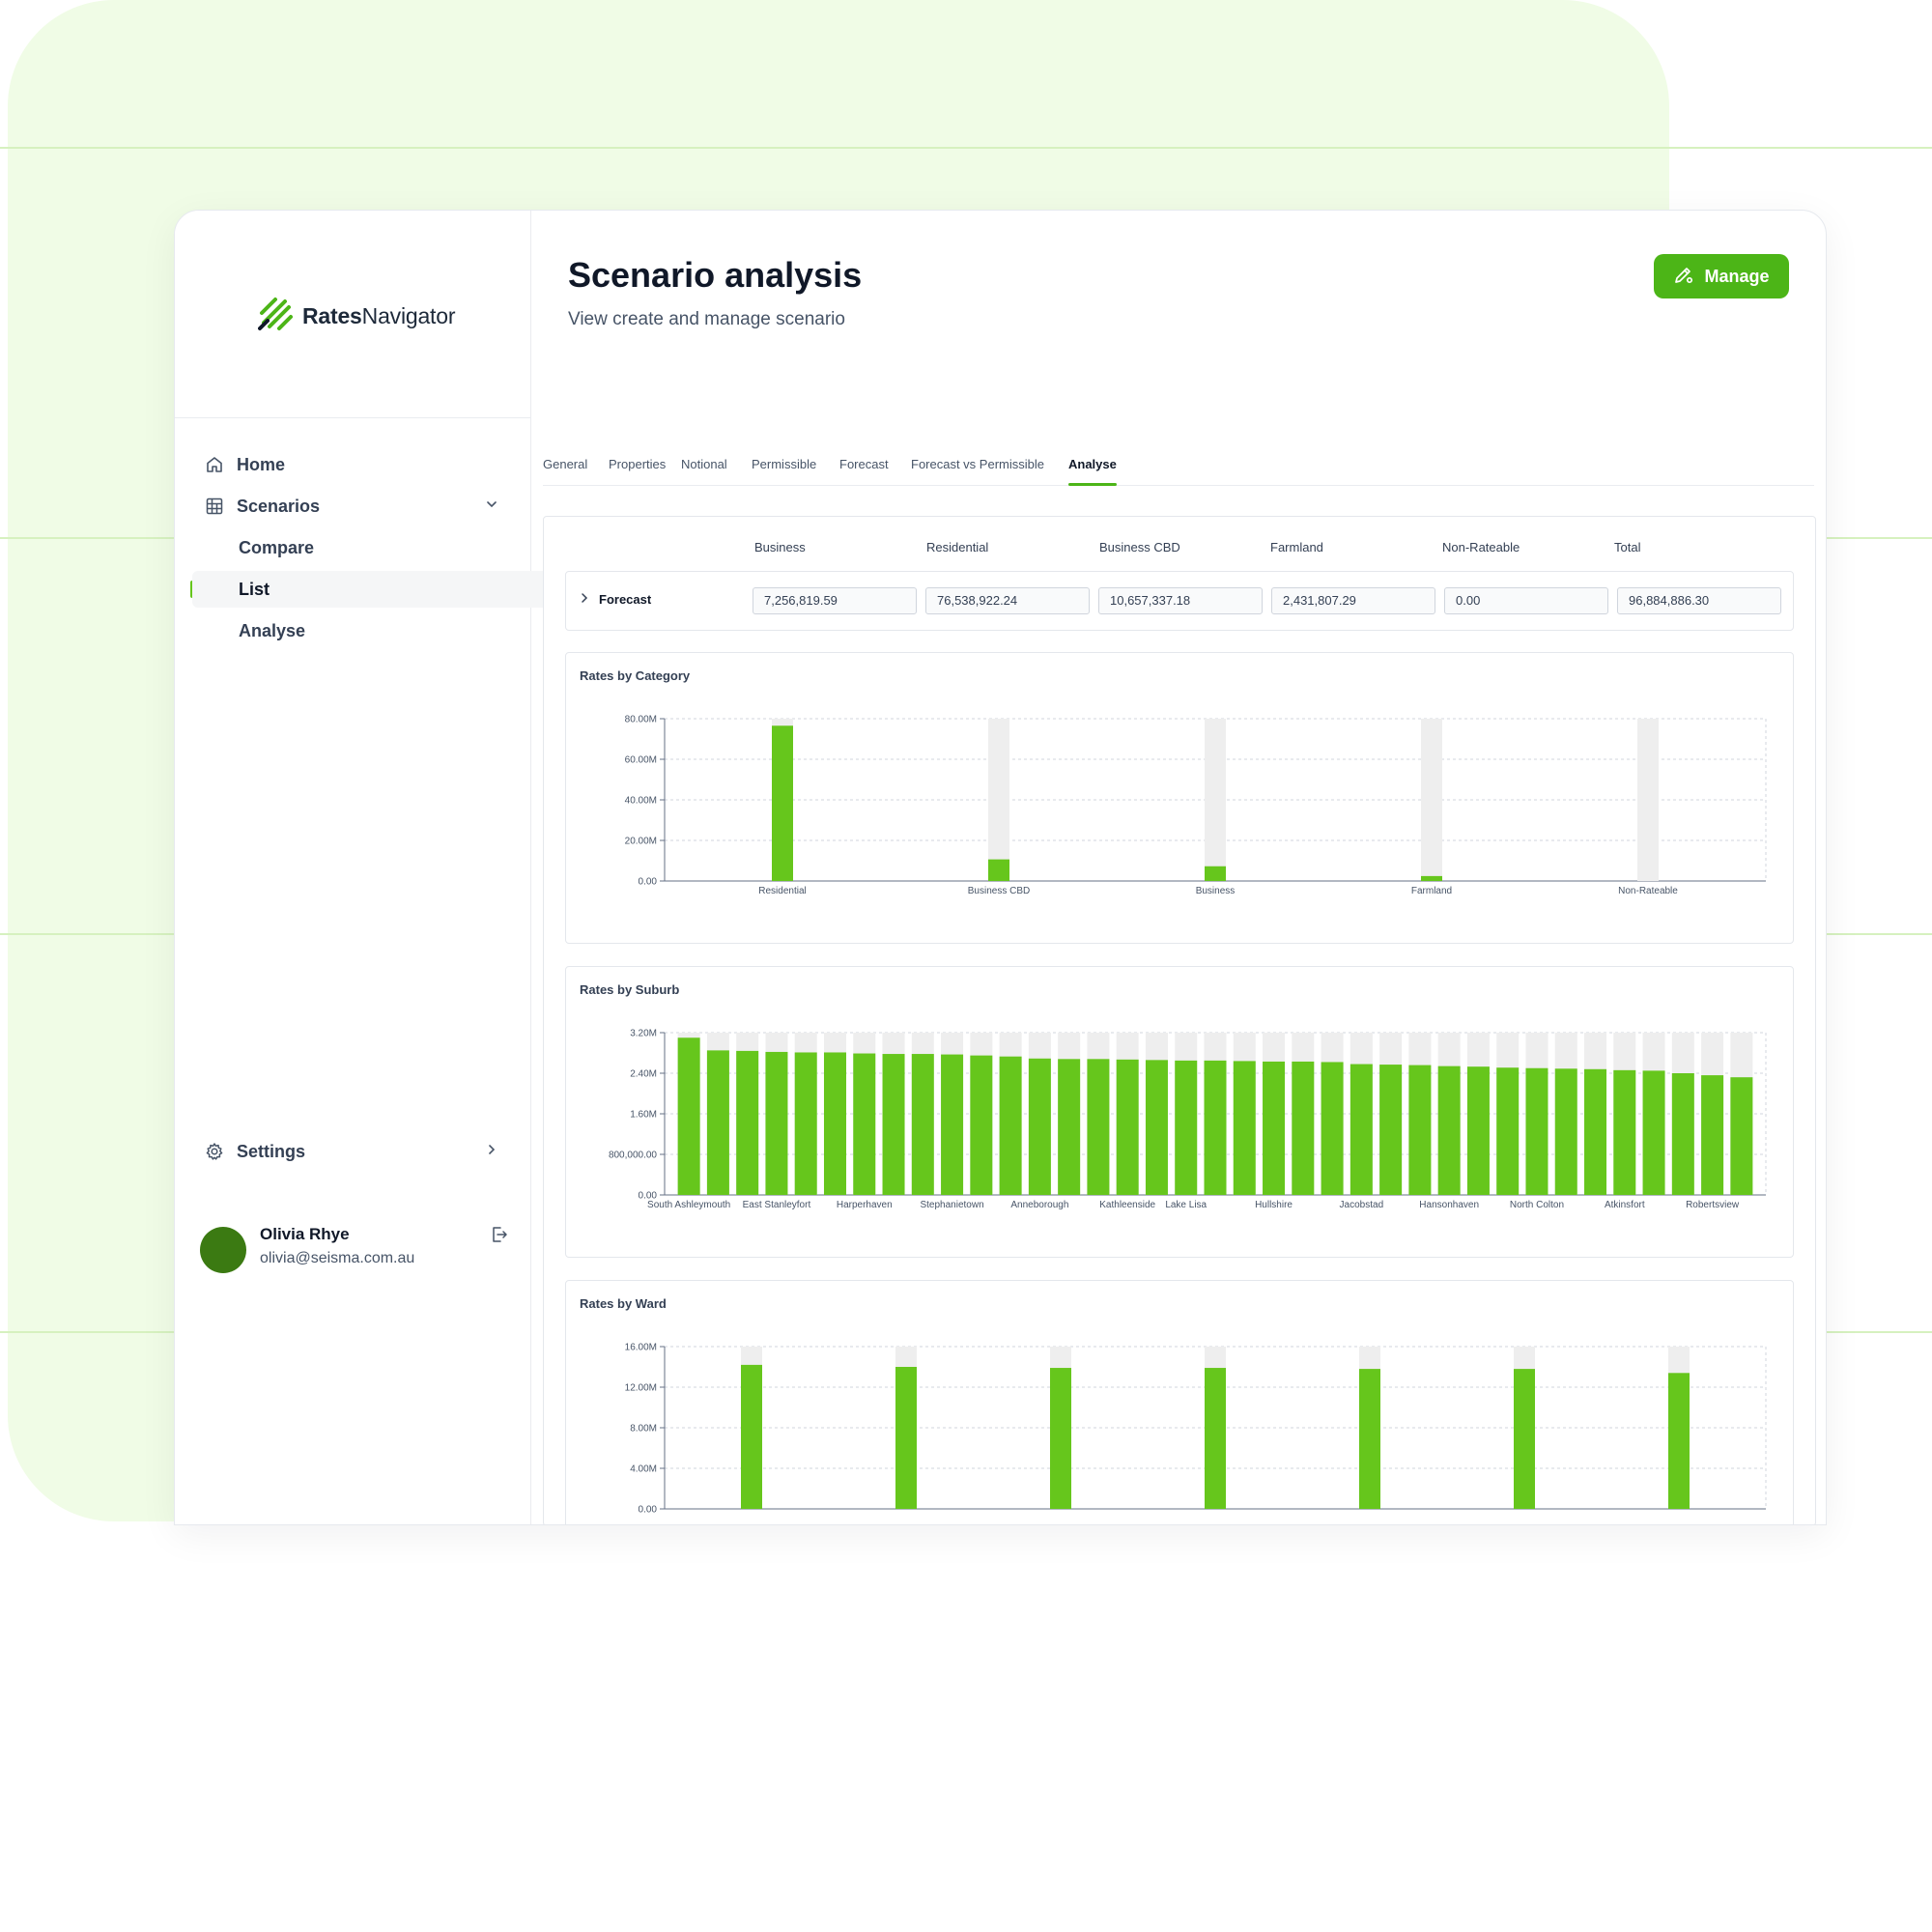 The image size is (1932, 1932). Describe the element at coordinates (1431, 891) in the screenshot. I see `x-tick-label: Farmland` at that location.